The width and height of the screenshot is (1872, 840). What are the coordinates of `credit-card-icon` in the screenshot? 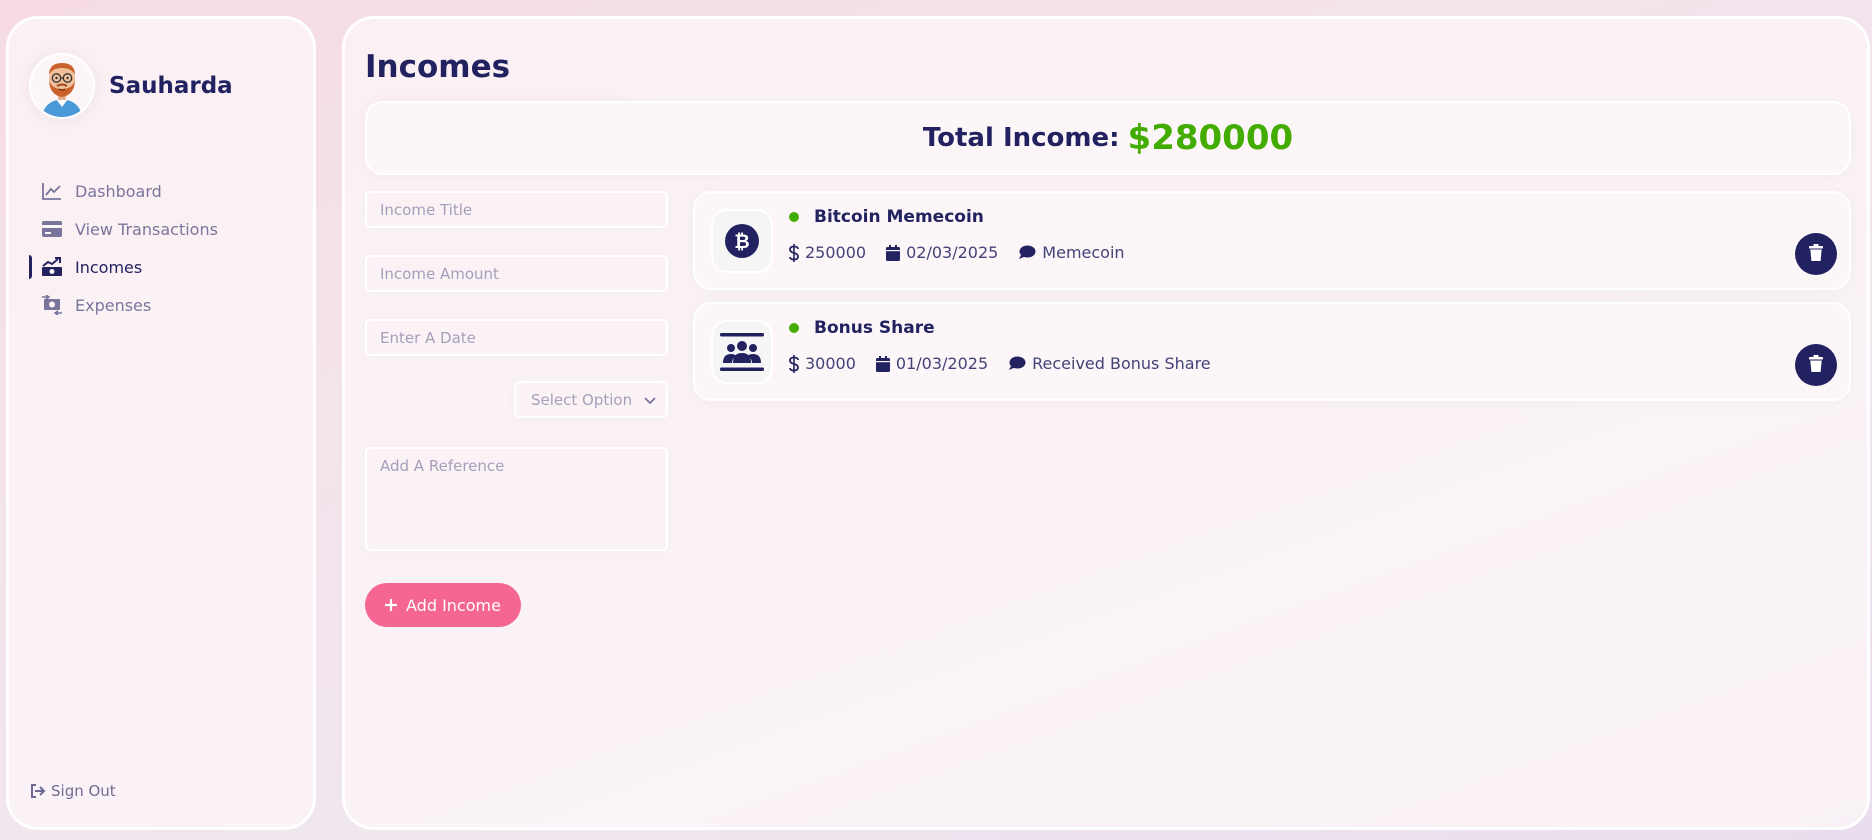 It's located at (52, 229).